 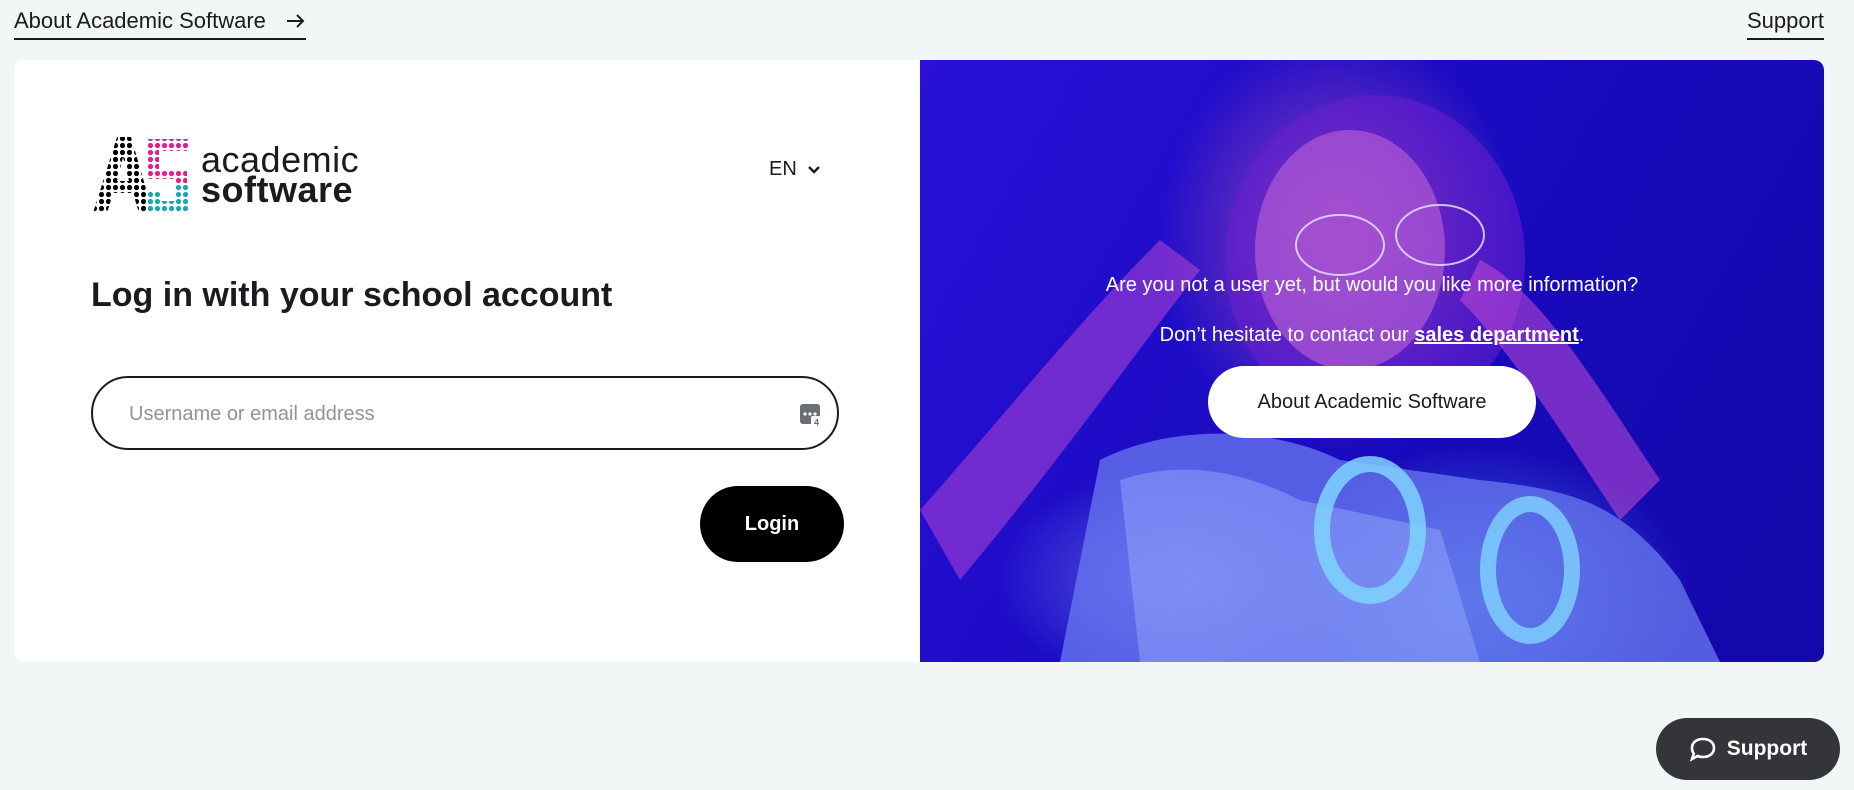 I want to click on login-button: Login, so click(x=772, y=524).